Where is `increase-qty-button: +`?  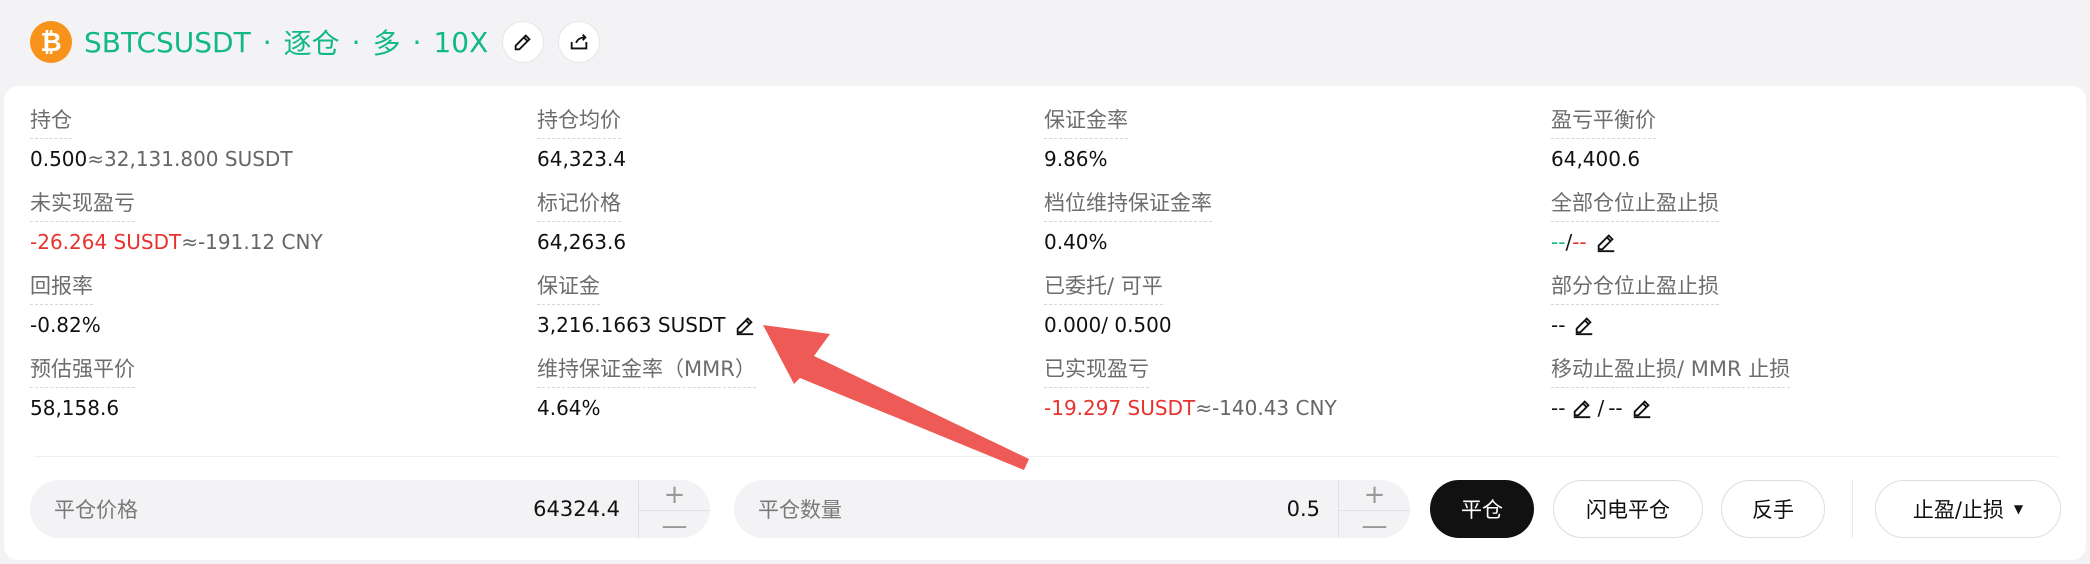 increase-qty-button: + is located at coordinates (1374, 495).